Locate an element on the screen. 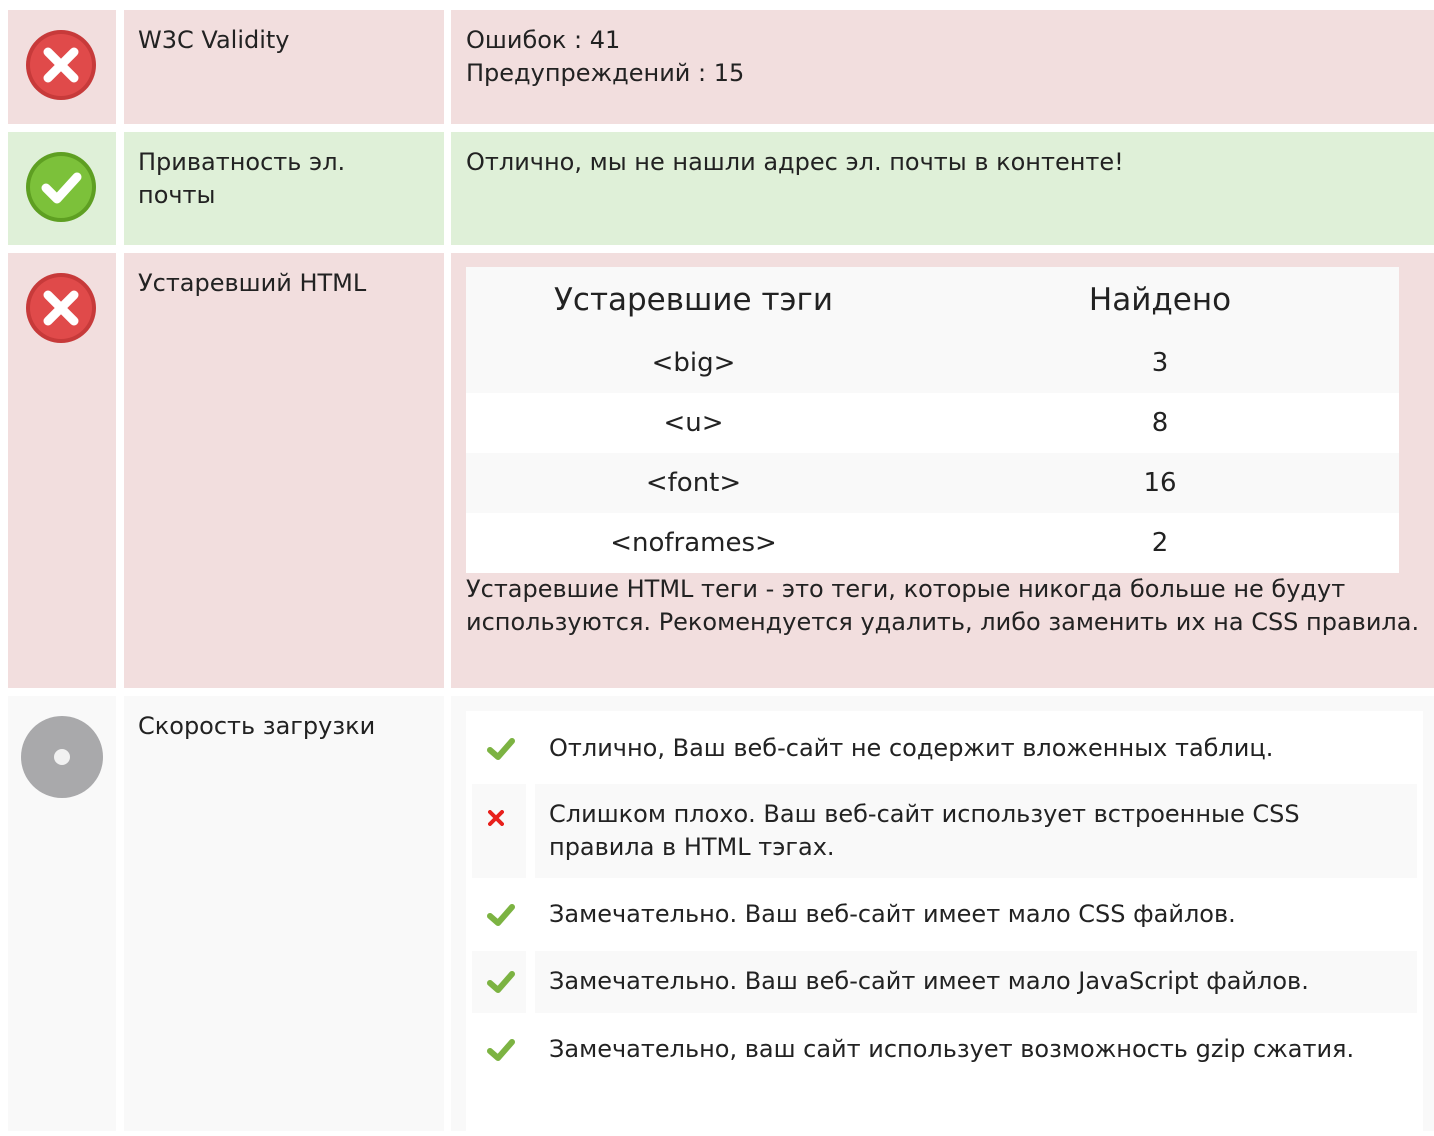  column-header-found: Найдено is located at coordinates (1160, 300).